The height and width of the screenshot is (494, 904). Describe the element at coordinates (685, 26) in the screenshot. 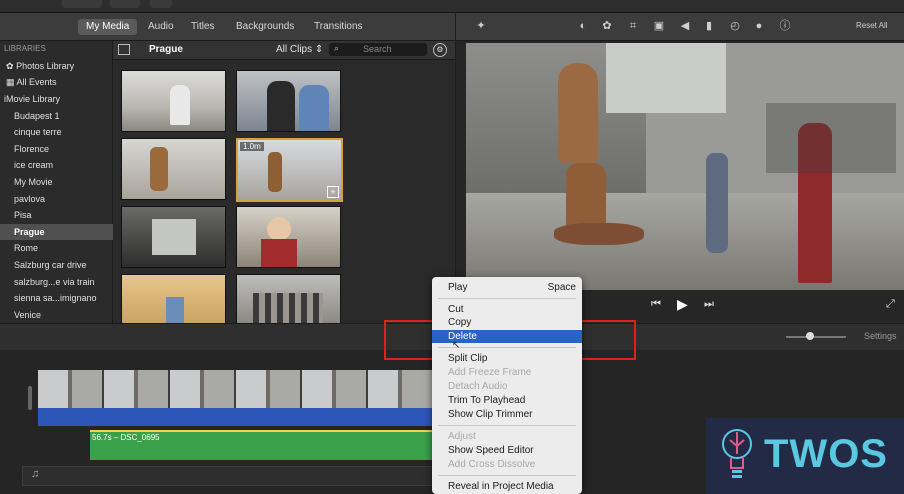

I see `volume-icon: ◀` at that location.